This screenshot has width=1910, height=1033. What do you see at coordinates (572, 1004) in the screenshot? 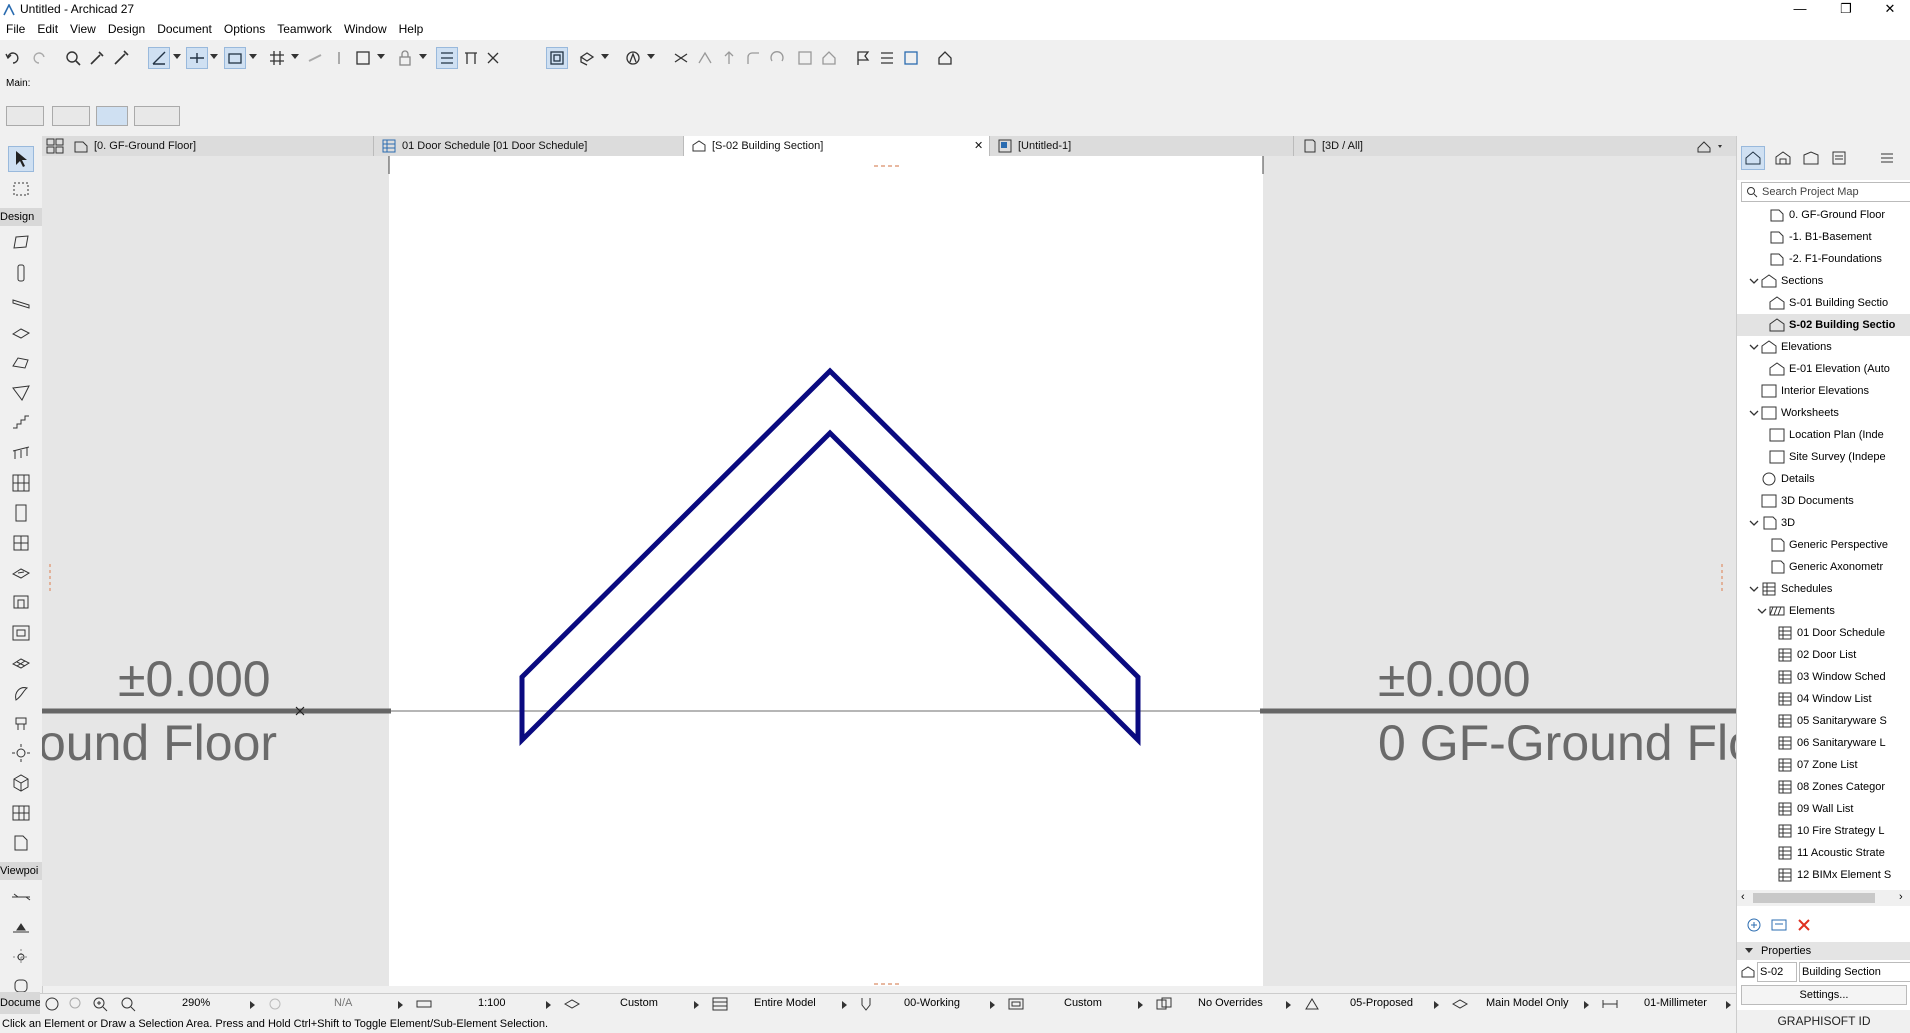
I see `layer-combination-icon` at bounding box center [572, 1004].